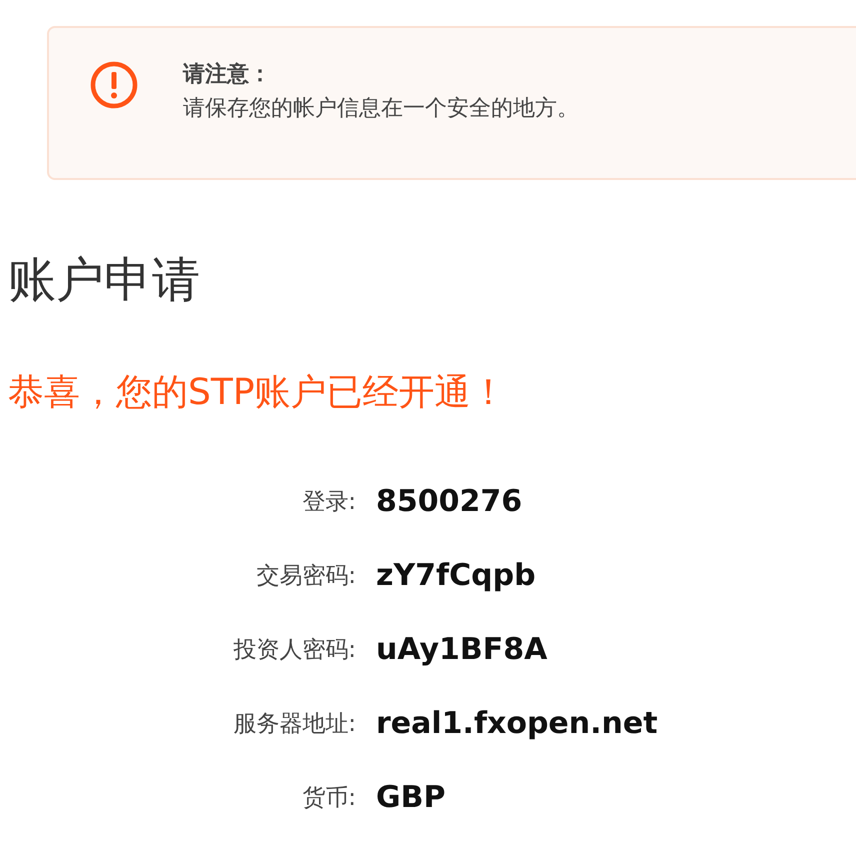  What do you see at coordinates (305, 576) in the screenshot?
I see `detail-label: 交易密码:` at bounding box center [305, 576].